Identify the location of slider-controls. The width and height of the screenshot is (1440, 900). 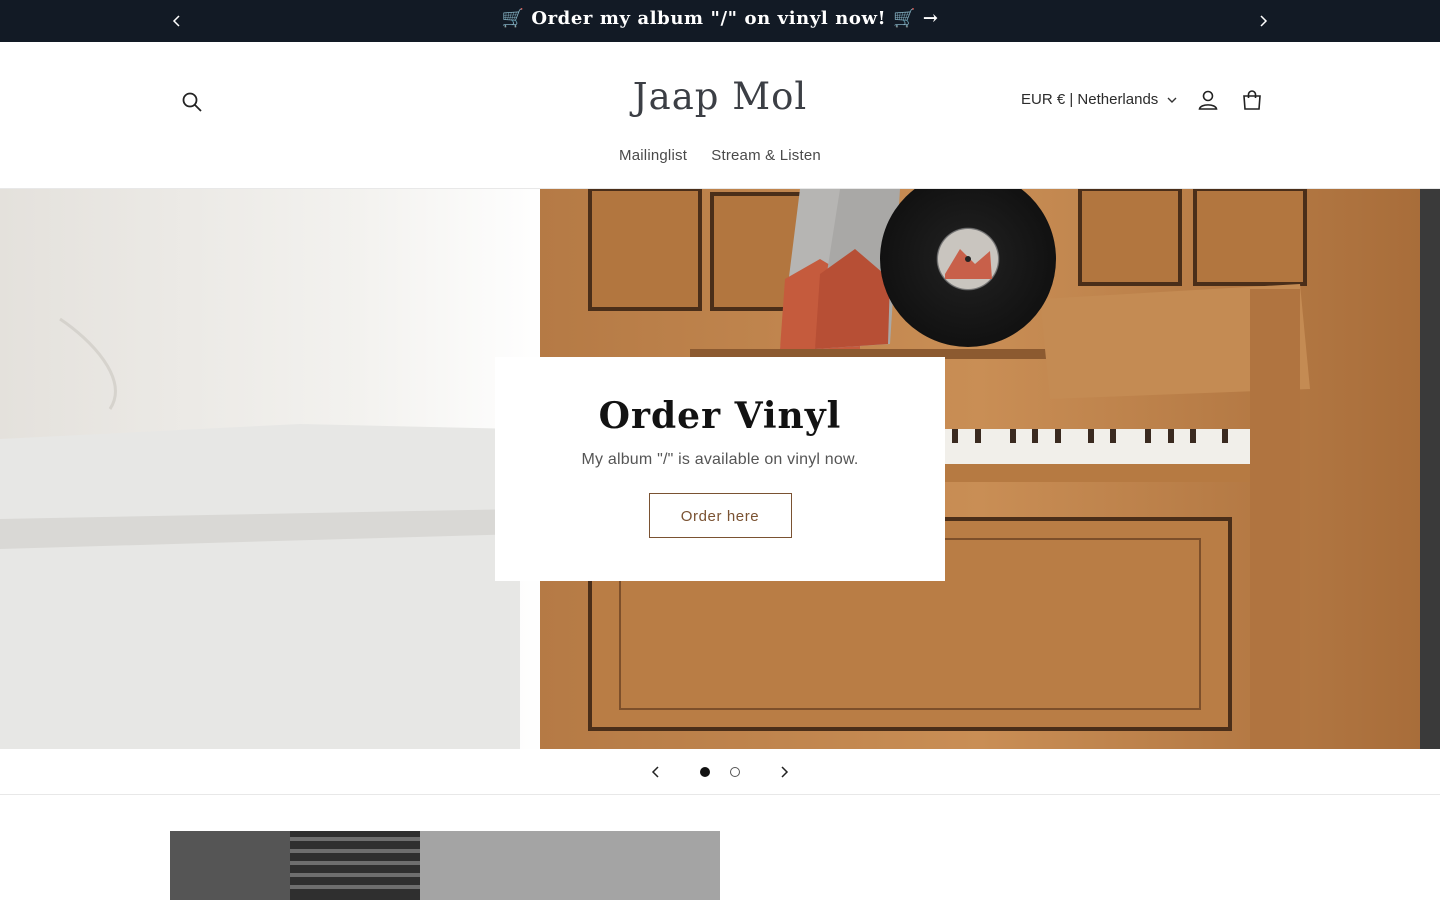
(720, 772).